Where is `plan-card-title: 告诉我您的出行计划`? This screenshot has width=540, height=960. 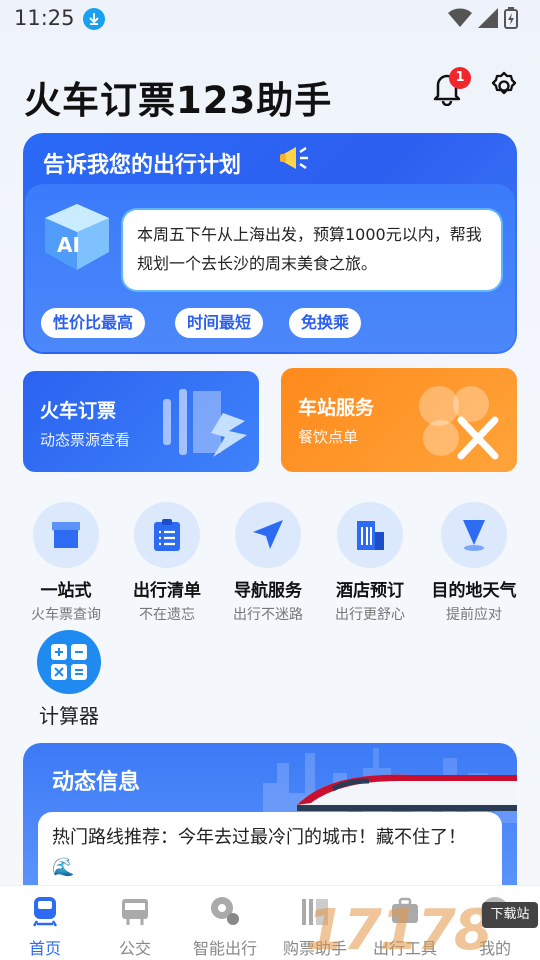
plan-card-title: 告诉我您的出行计划 is located at coordinates (142, 165).